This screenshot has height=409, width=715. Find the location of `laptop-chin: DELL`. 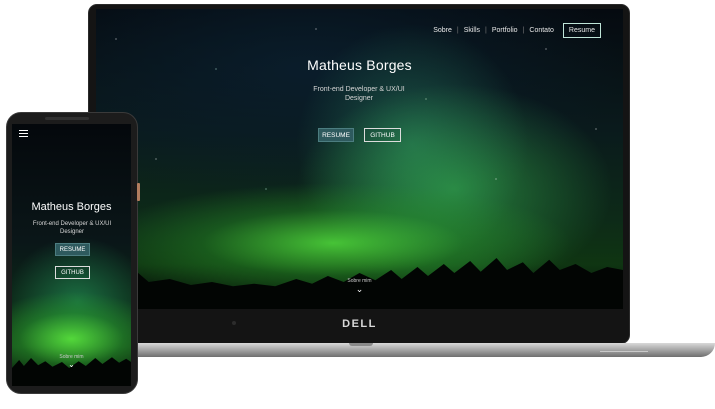

laptop-chin: DELL is located at coordinates (359, 325).